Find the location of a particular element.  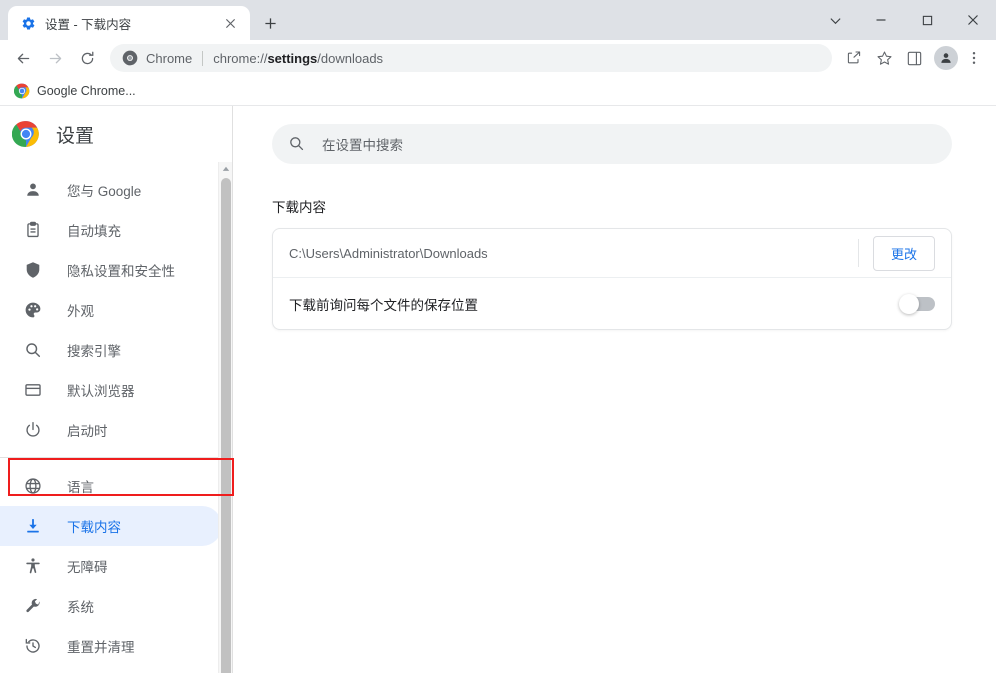

url-text: chrome://settings/downloads is located at coordinates (298, 58).